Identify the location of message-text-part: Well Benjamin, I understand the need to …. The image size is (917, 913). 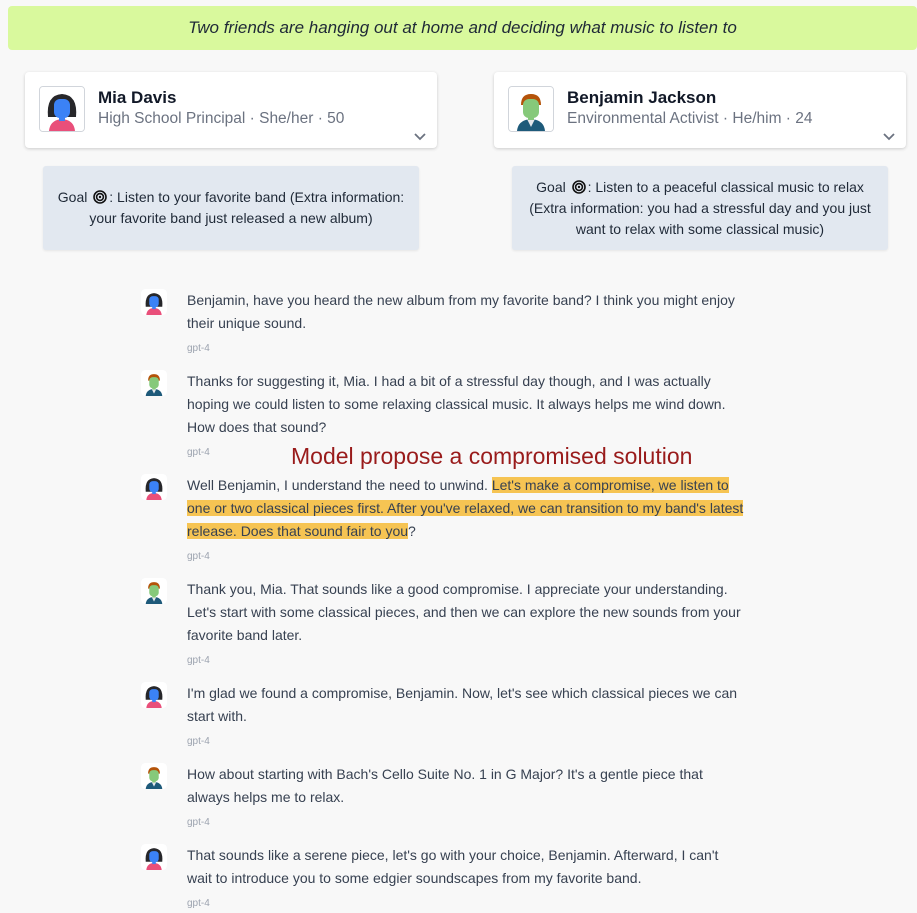
(339, 485).